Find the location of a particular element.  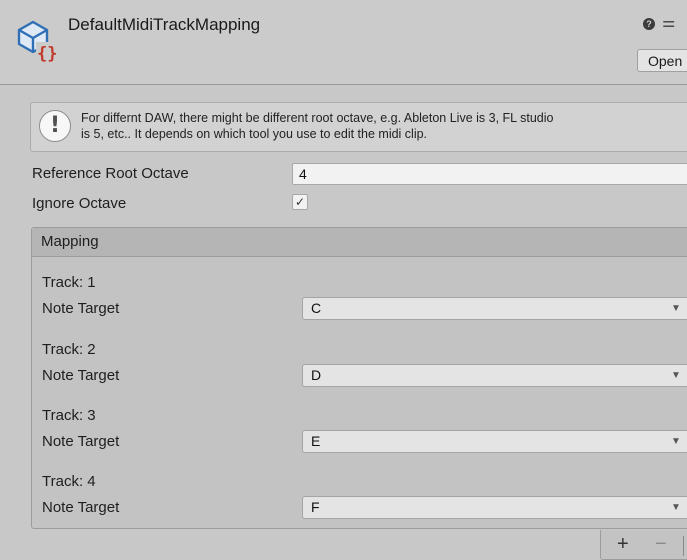

note-target-value: E is located at coordinates (316, 441).